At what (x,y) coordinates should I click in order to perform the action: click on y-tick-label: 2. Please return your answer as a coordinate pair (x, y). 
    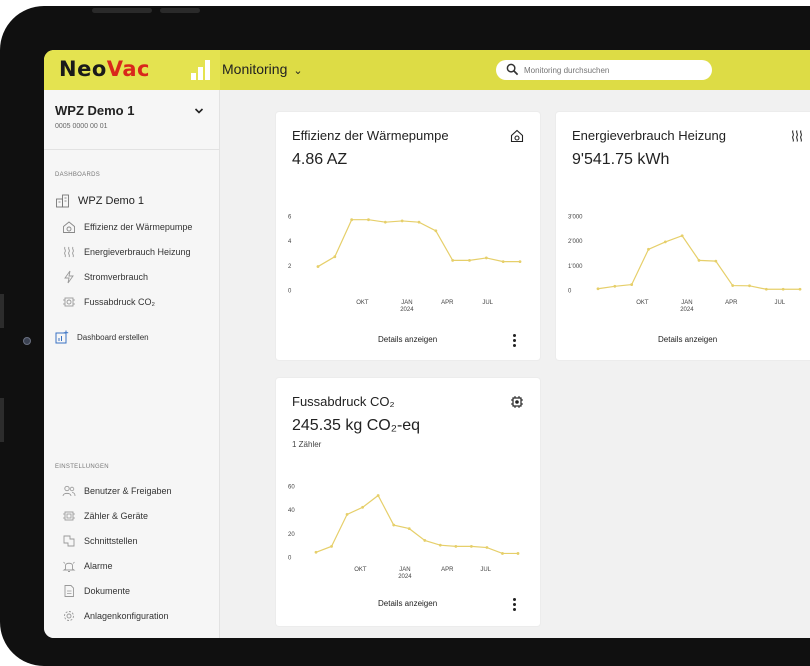
    Looking at the image, I should click on (290, 267).